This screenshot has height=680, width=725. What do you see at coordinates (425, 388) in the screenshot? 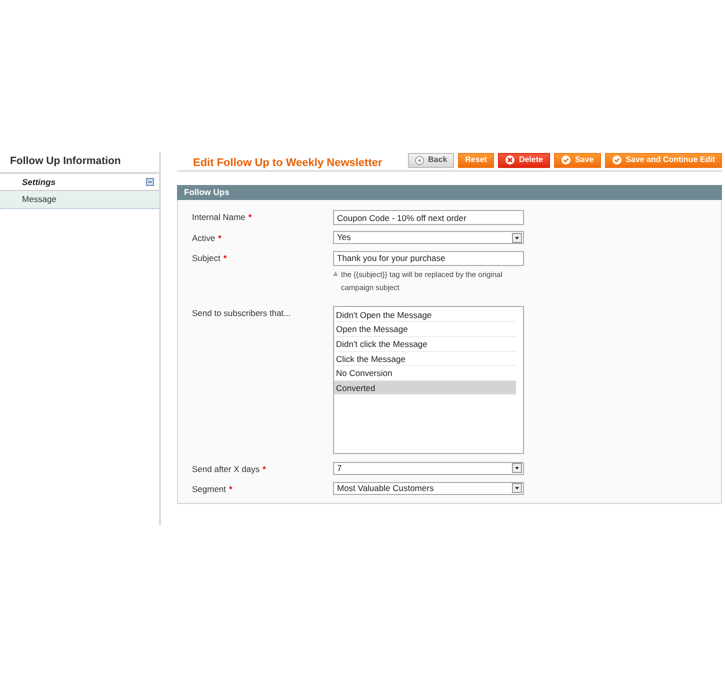
I see `list-option: Converted` at bounding box center [425, 388].